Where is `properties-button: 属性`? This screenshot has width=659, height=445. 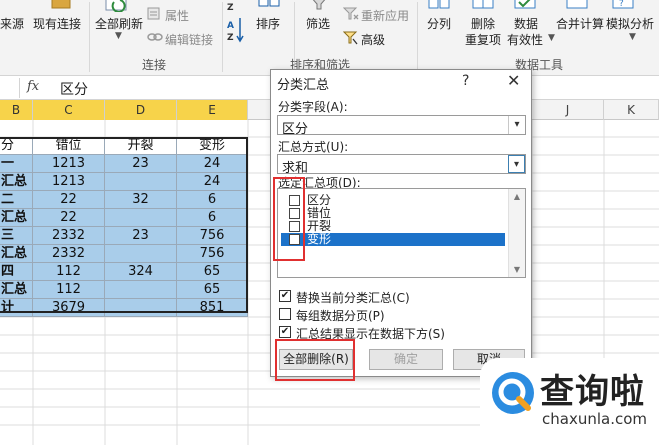
properties-button: 属性 is located at coordinates (177, 15).